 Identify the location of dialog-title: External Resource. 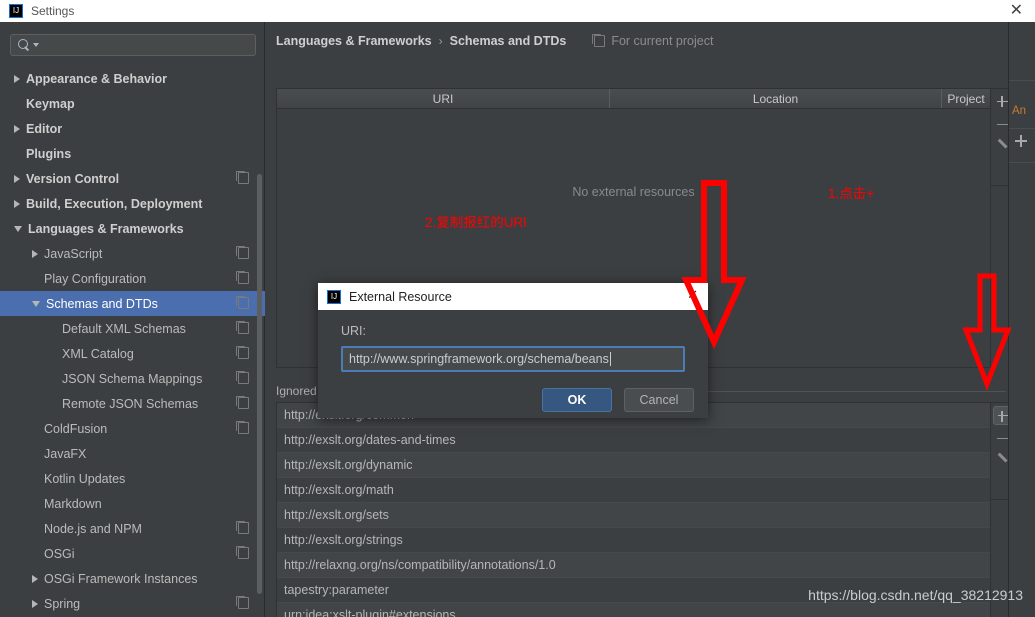
(400, 296).